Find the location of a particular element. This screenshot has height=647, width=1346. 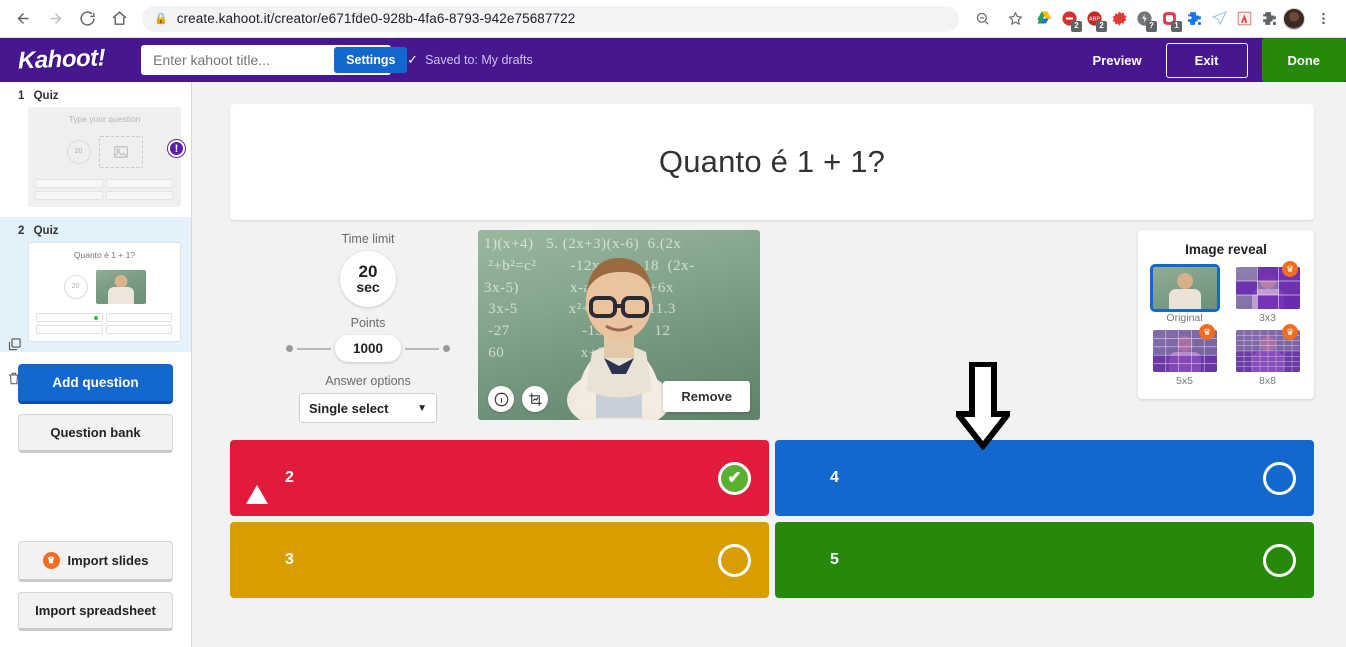

slide-2-preview: Quanto é 1 + 1? 20 is located at coordinates (104, 292).